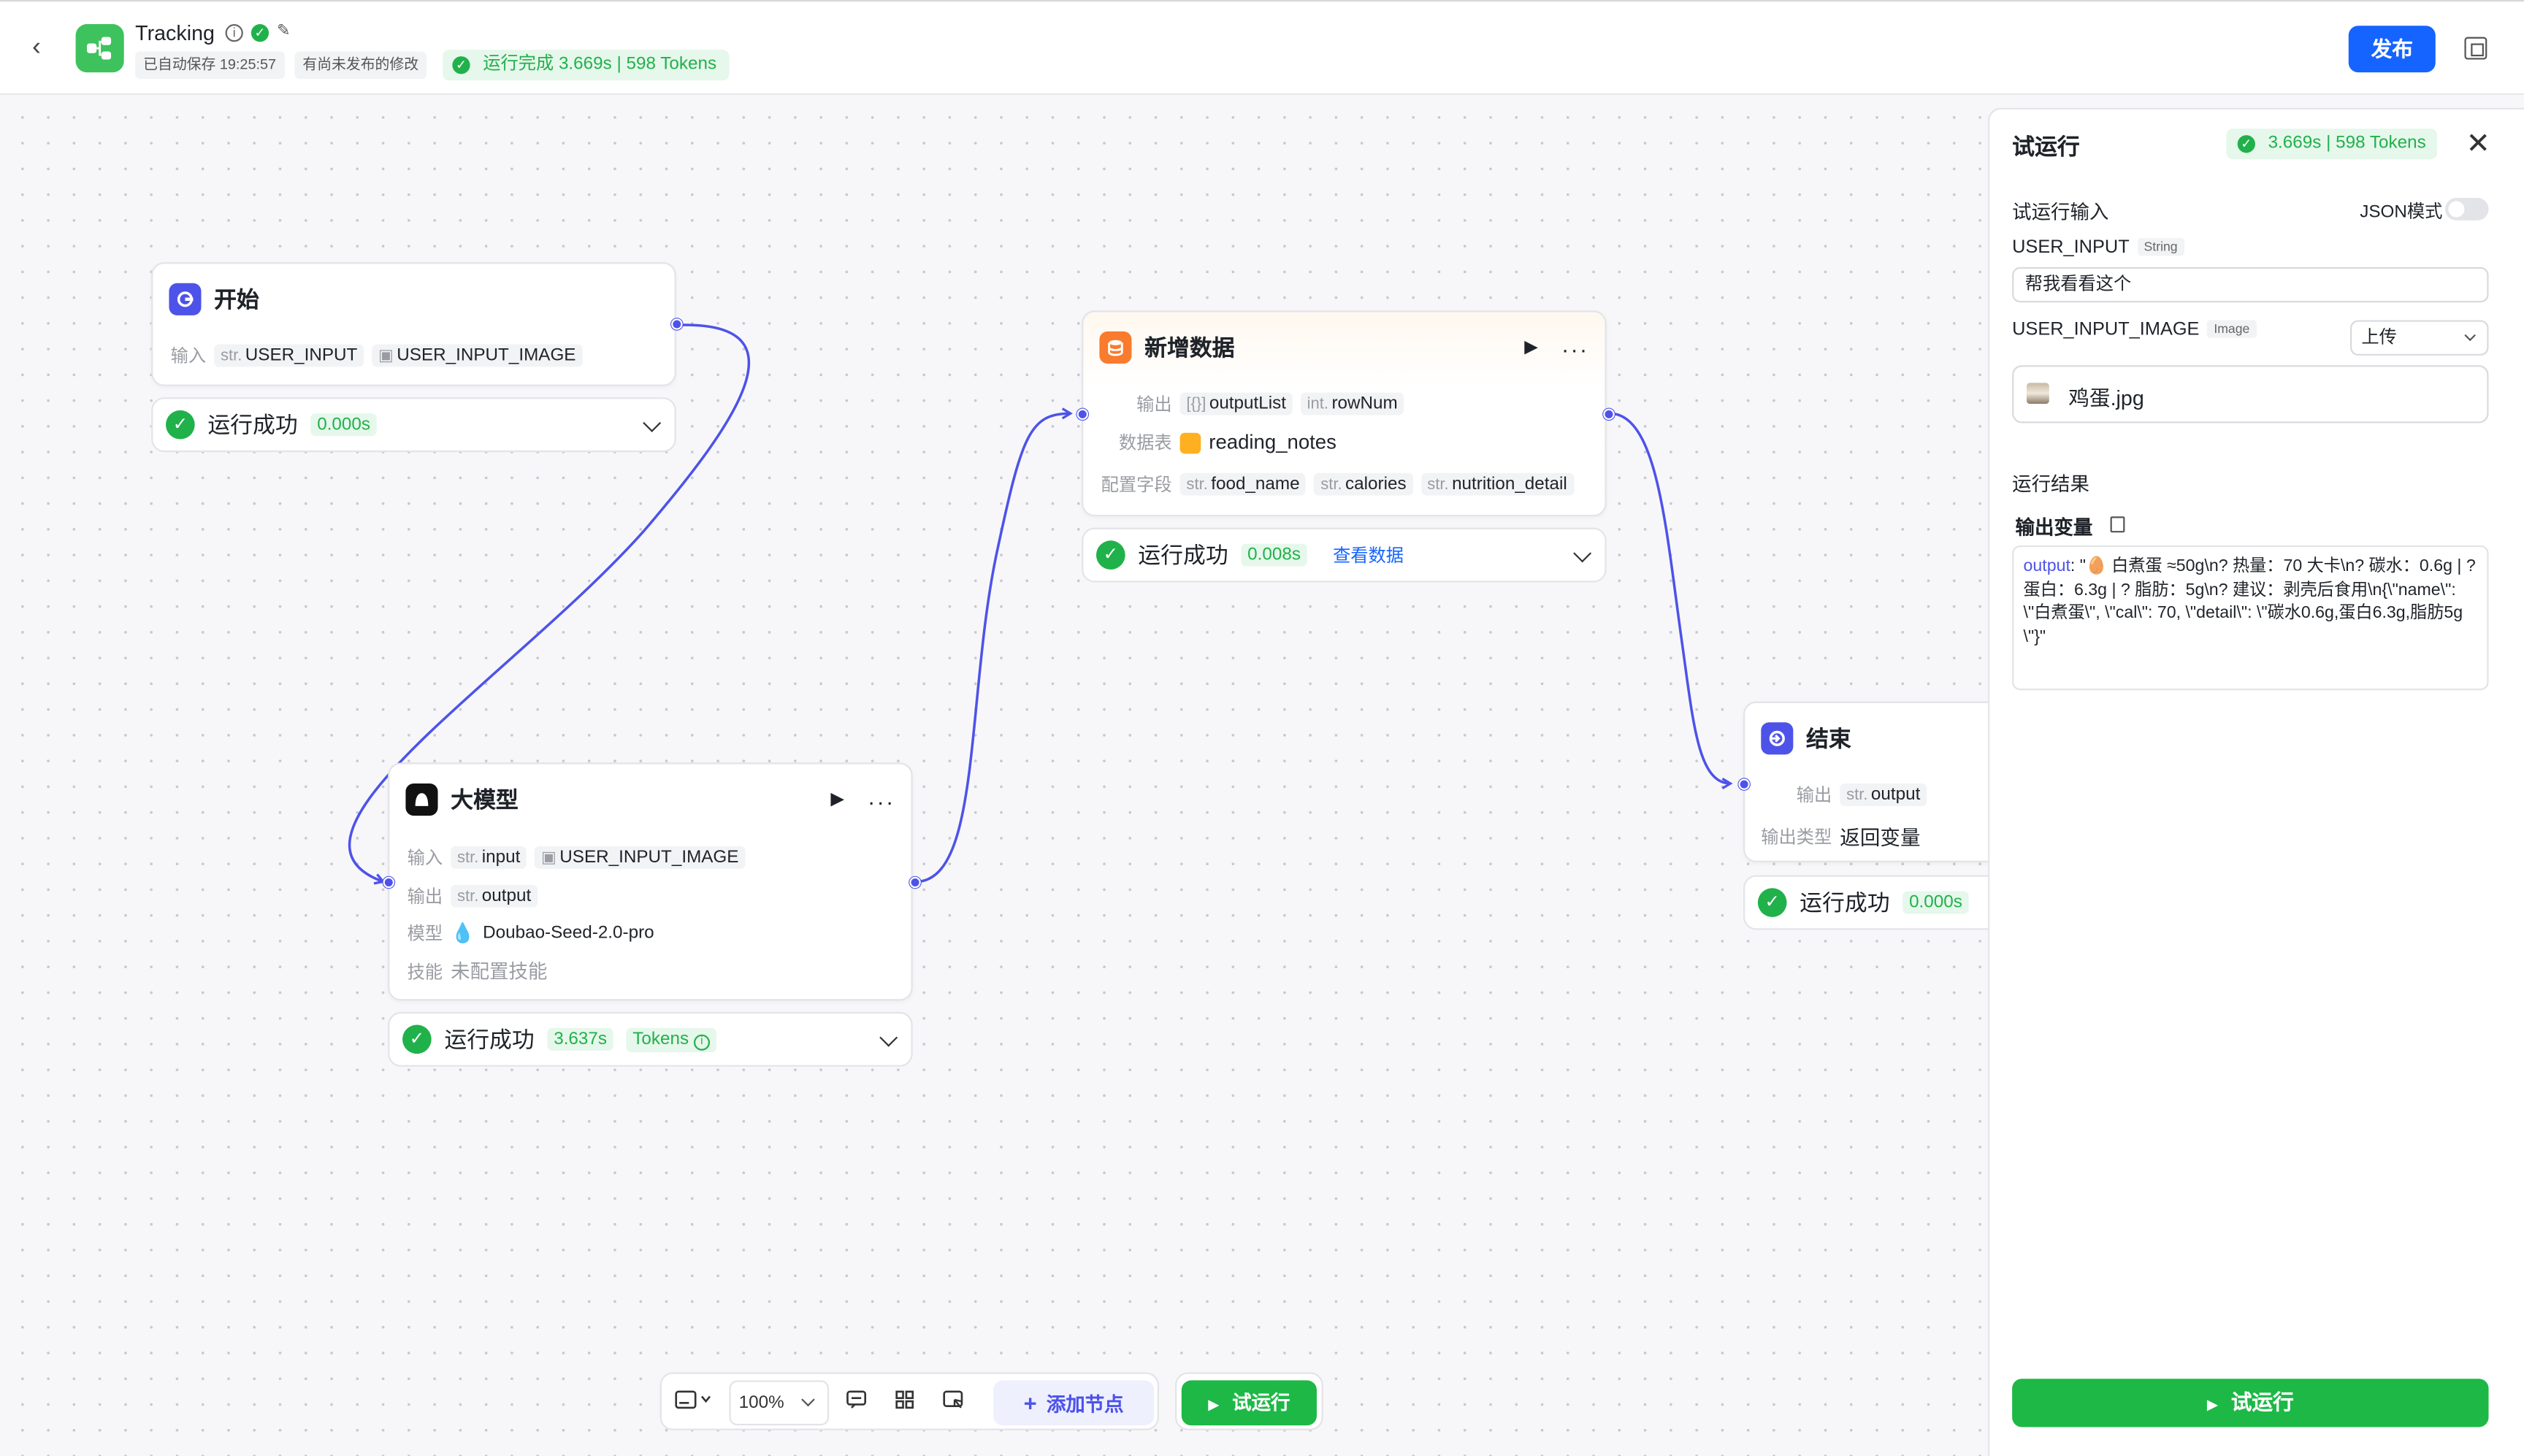  I want to click on autosave-status: 已自动保存 19:25:57, so click(210, 65).